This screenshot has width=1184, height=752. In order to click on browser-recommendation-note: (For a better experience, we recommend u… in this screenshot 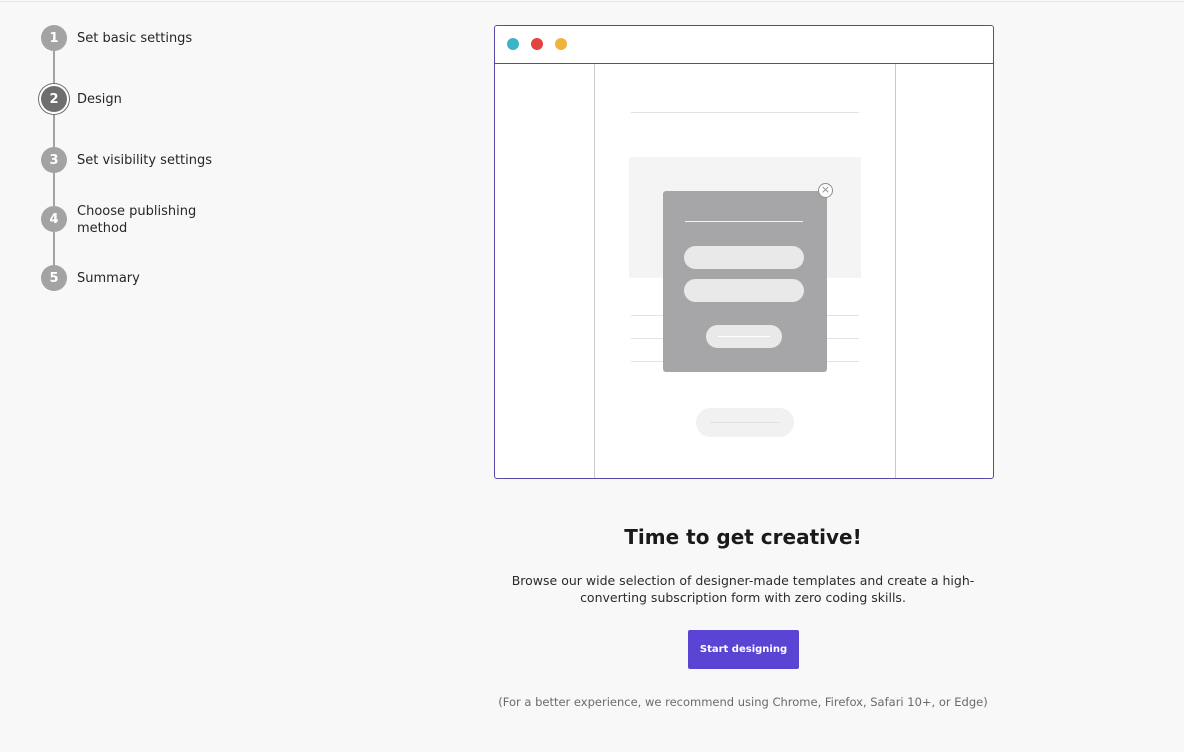, I will do `click(743, 702)`.